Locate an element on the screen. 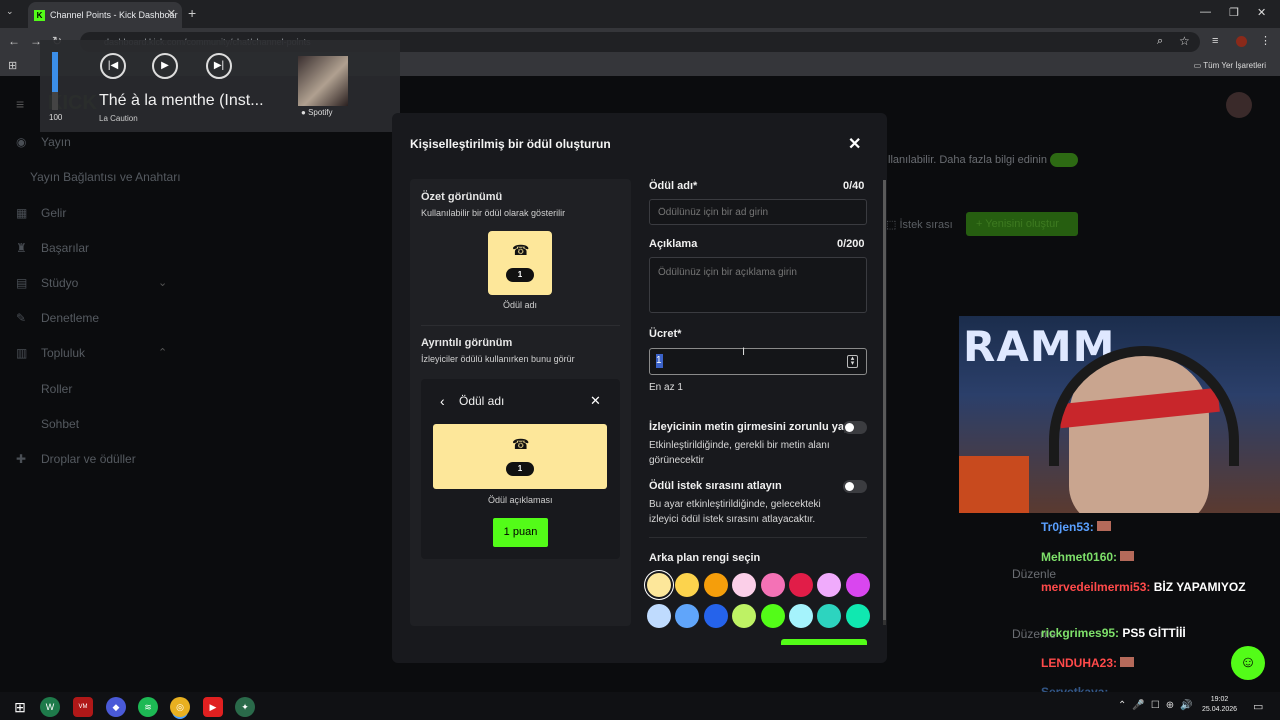 The width and height of the screenshot is (1280, 720). chevron-up-icon: ⌃ is located at coordinates (162, 352).